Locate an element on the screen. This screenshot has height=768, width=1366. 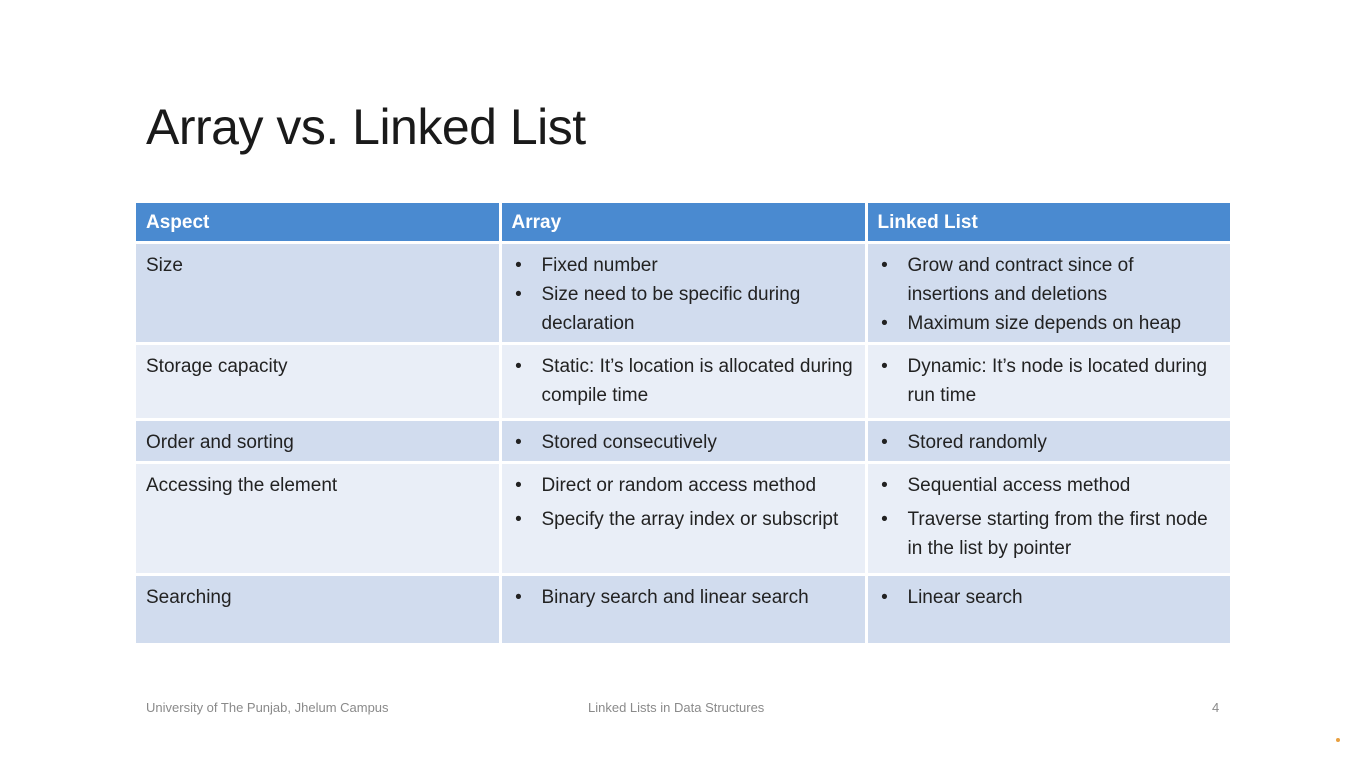
linked-list-cell: • Linear search is located at coordinates (1048, 610).